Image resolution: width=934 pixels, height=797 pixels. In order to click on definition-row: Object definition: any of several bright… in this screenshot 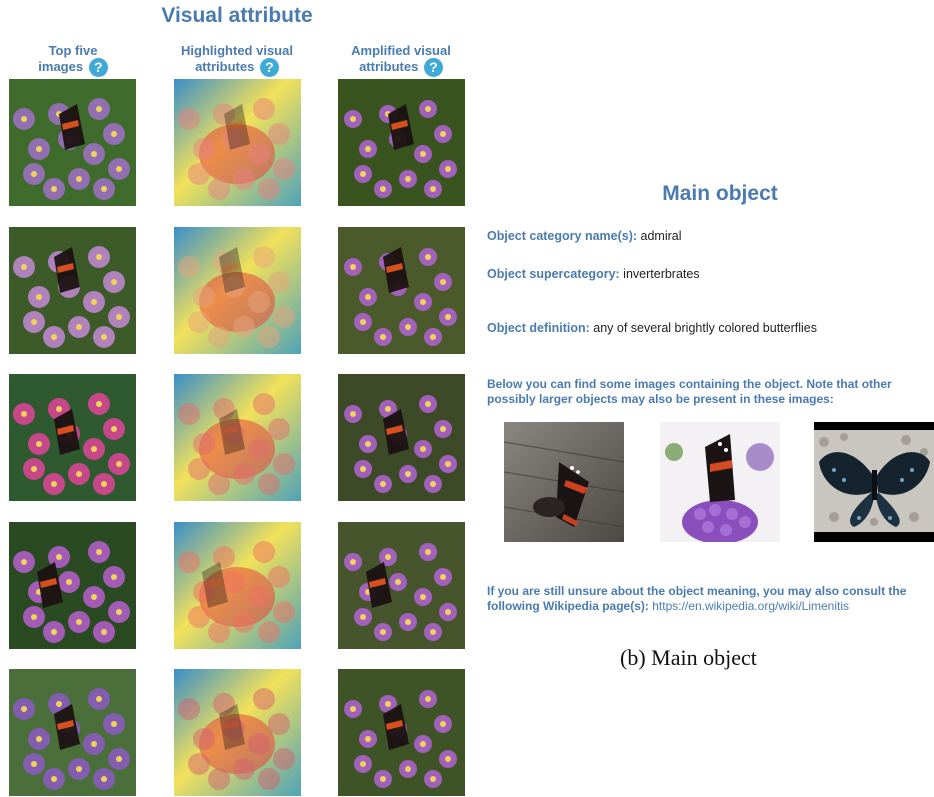, I will do `click(652, 328)`.